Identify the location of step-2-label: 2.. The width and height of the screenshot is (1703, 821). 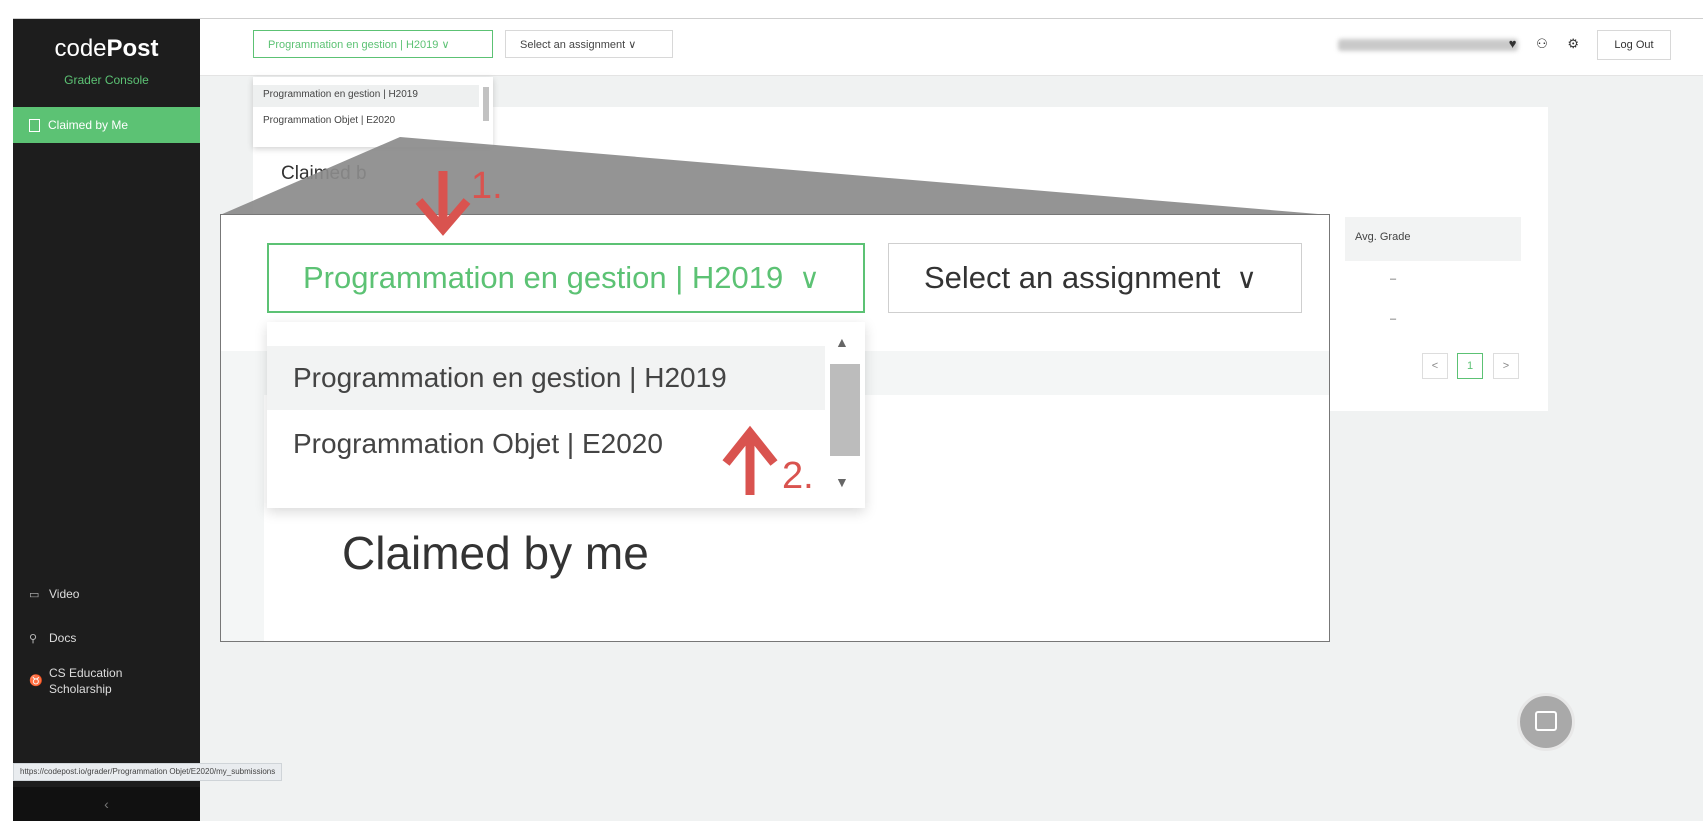
(798, 476).